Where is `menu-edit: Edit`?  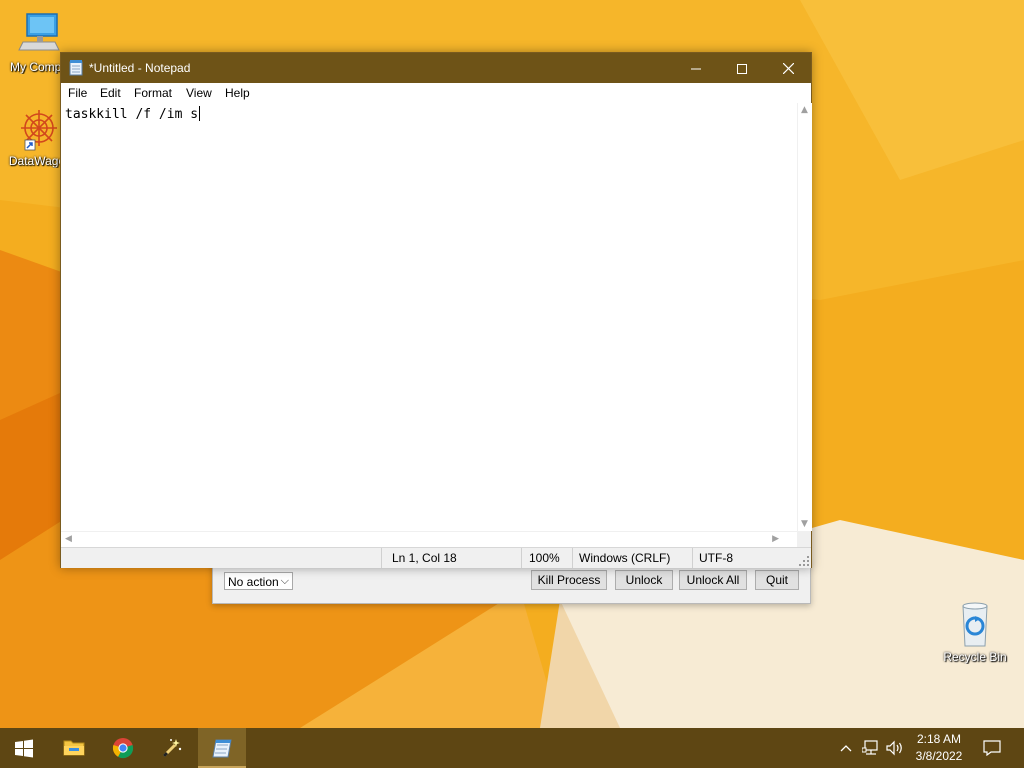
menu-edit: Edit is located at coordinates (110, 93).